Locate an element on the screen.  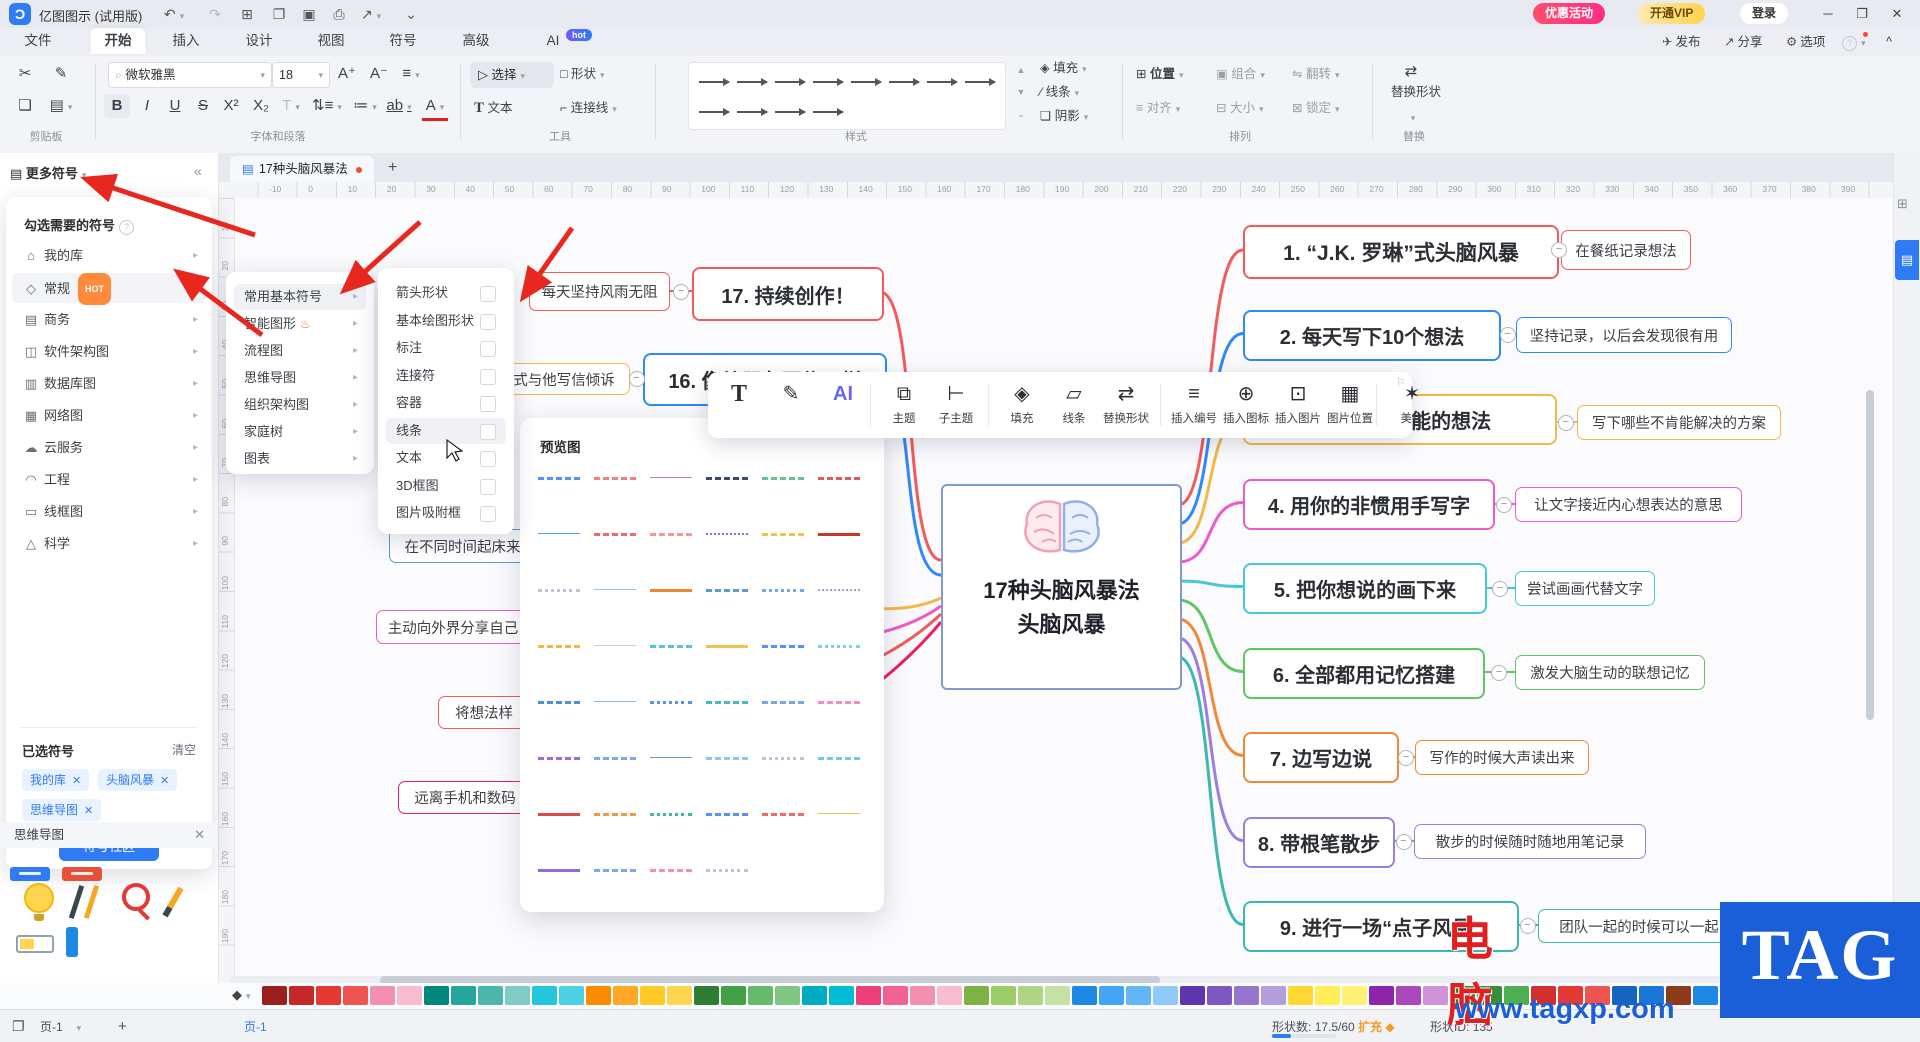
promo-button: 优惠活动 is located at coordinates (1569, 13).